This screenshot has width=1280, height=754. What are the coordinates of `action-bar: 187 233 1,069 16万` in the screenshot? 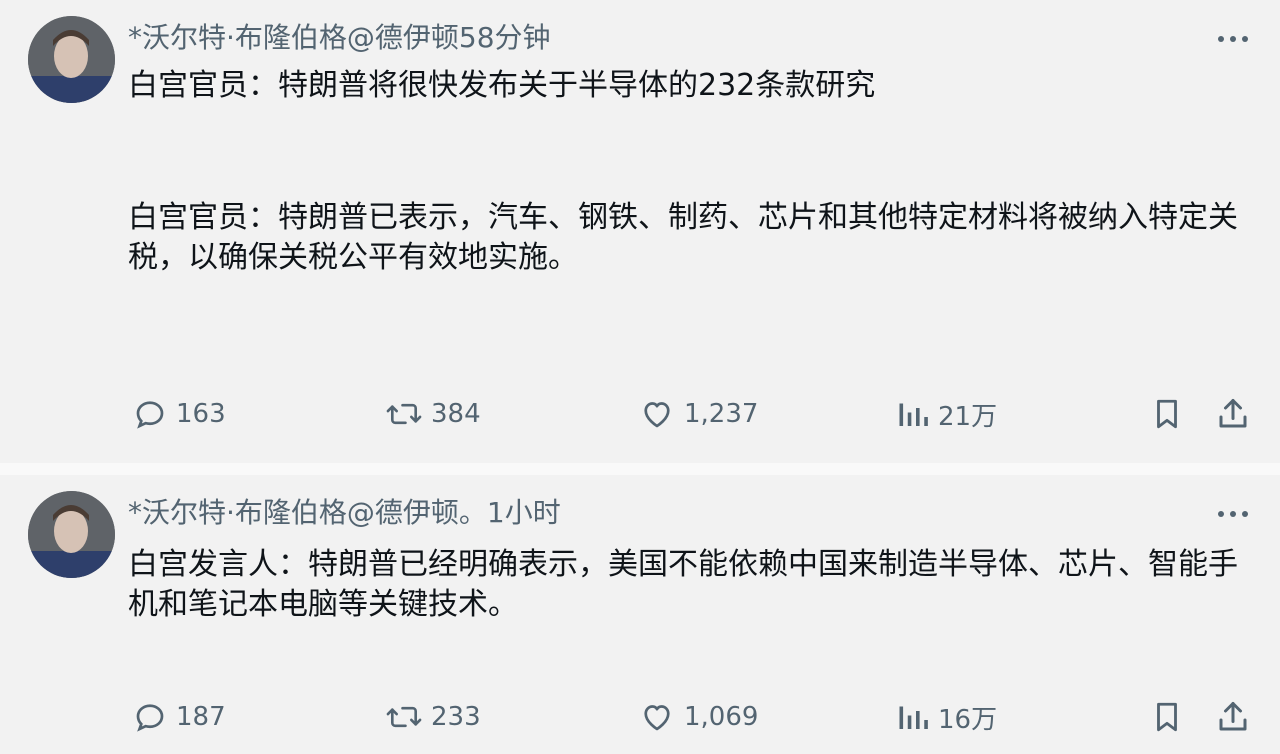 It's located at (640, 717).